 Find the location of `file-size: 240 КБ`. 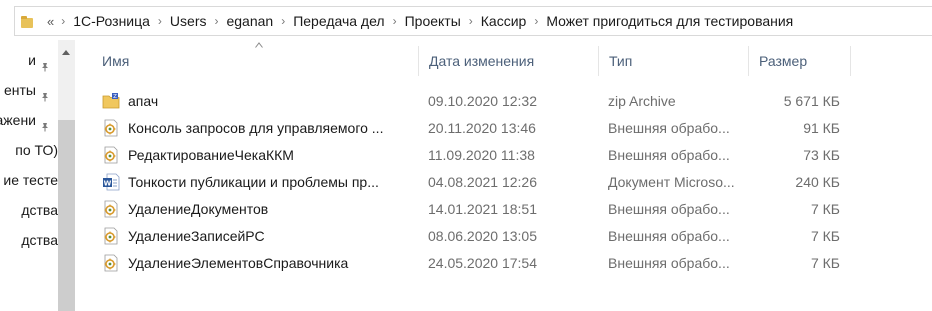

file-size: 240 КБ is located at coordinates (817, 182).